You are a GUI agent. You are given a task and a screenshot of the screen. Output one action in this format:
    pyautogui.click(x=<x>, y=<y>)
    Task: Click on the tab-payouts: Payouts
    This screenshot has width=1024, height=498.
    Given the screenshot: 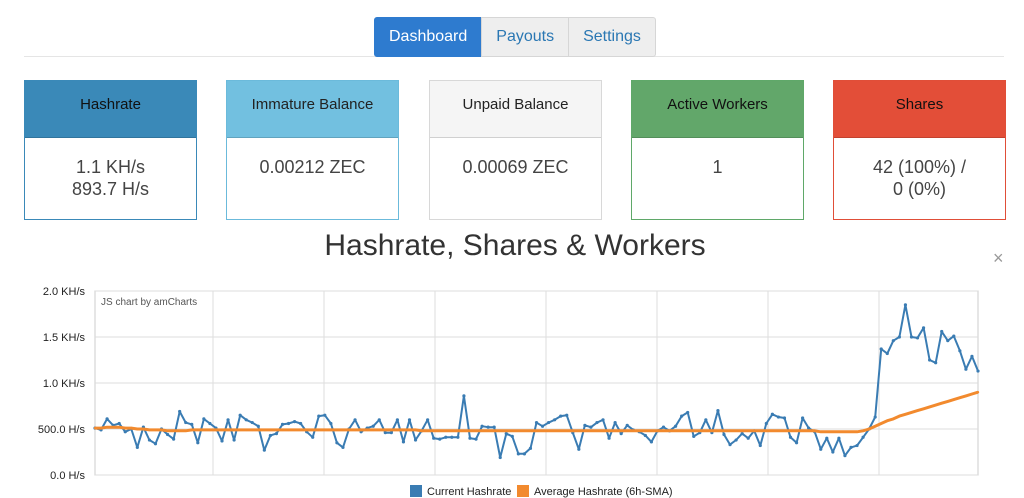 What is the action you would take?
    pyautogui.click(x=525, y=37)
    